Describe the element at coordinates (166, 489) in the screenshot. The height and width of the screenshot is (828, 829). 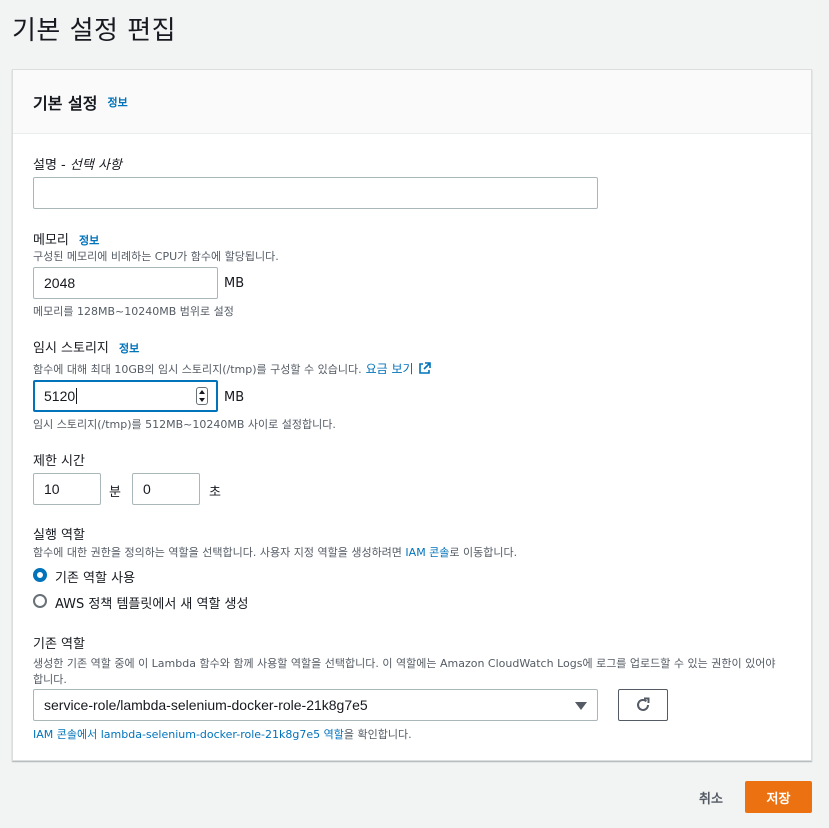
I see `timeout-seconds-input: 0` at that location.